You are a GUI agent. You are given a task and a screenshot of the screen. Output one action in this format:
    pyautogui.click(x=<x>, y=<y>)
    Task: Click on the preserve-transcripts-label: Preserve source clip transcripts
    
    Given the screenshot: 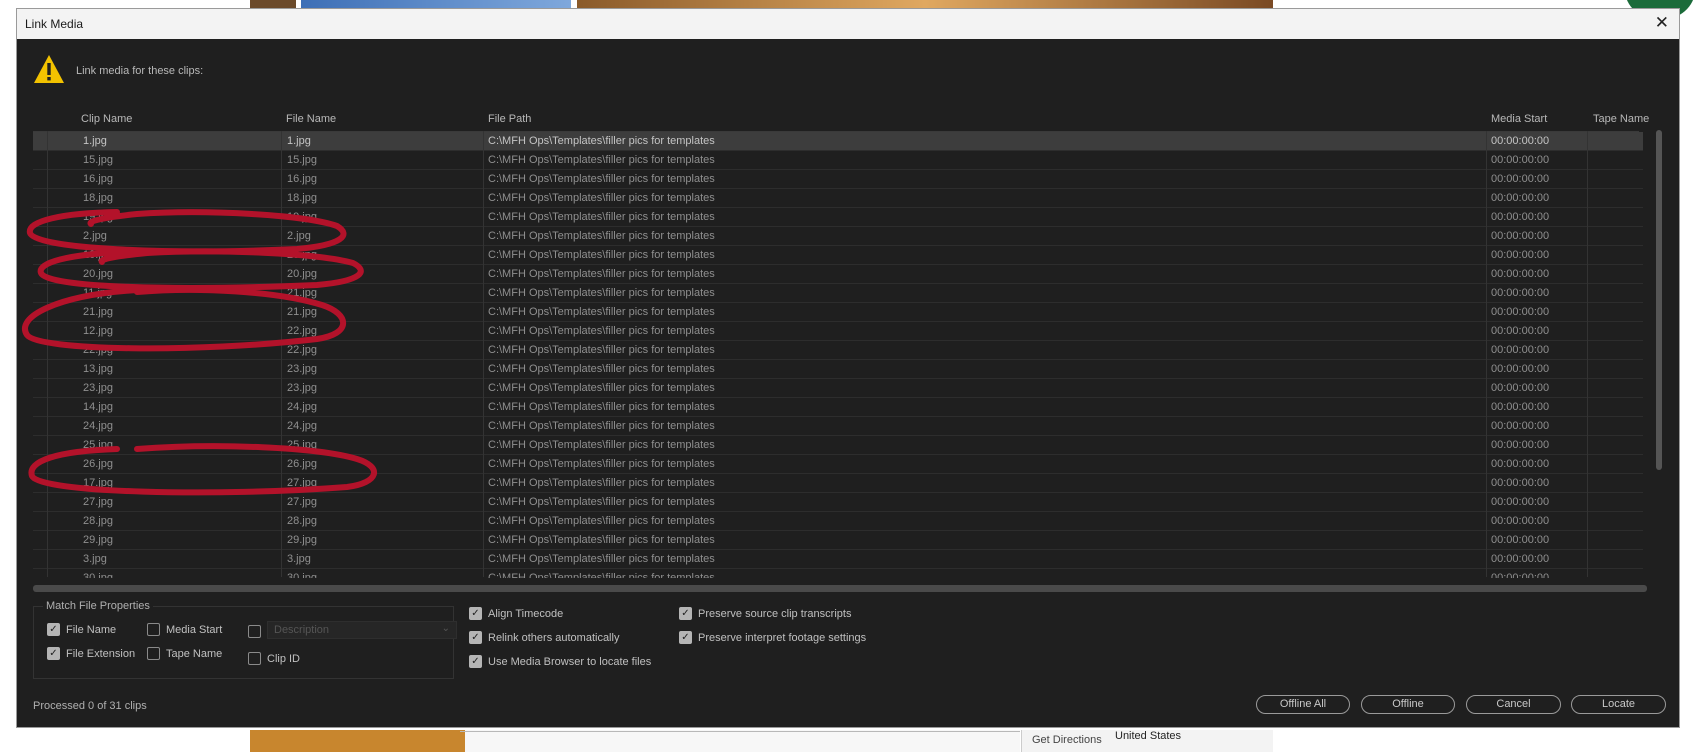 What is the action you would take?
    pyautogui.click(x=775, y=613)
    